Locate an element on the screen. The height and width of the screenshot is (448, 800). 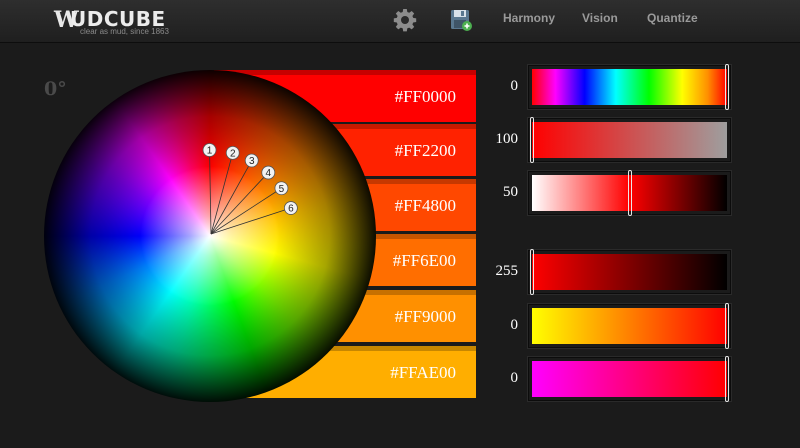
nav-vision: Vision is located at coordinates (600, 18).